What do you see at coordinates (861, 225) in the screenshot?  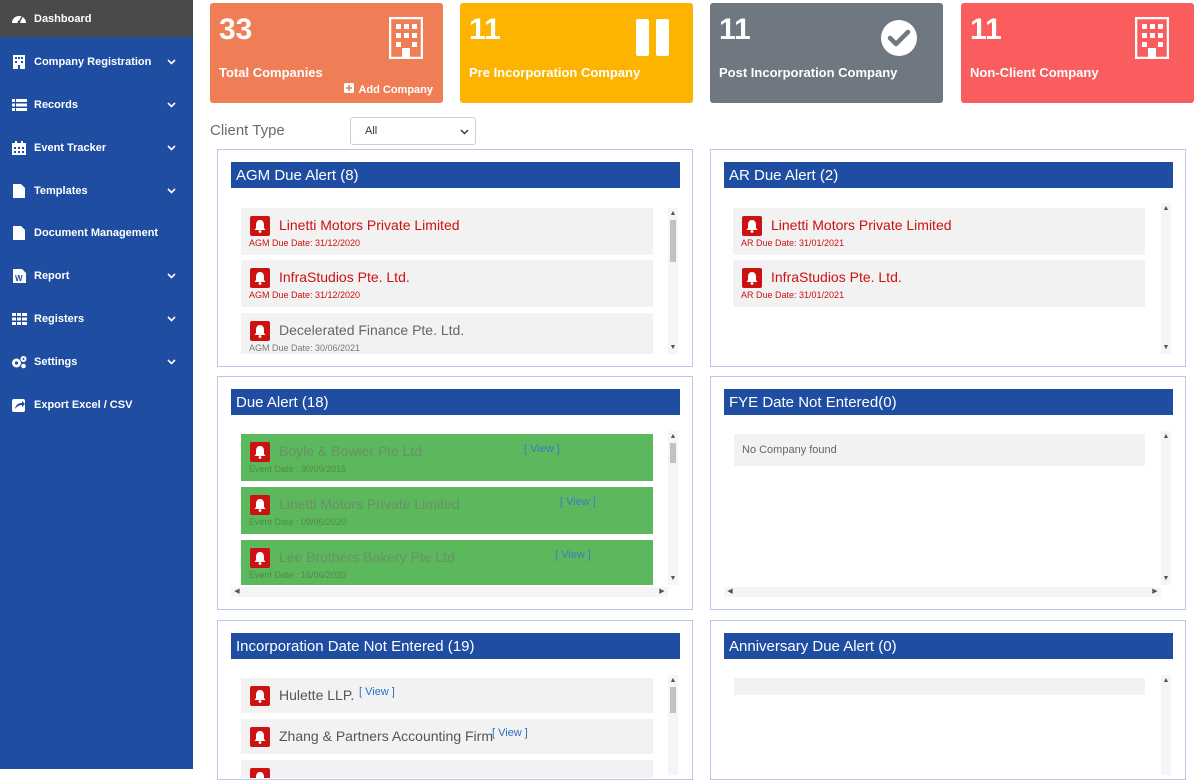 I see `company-name: Linetti Motors Private Limited` at bounding box center [861, 225].